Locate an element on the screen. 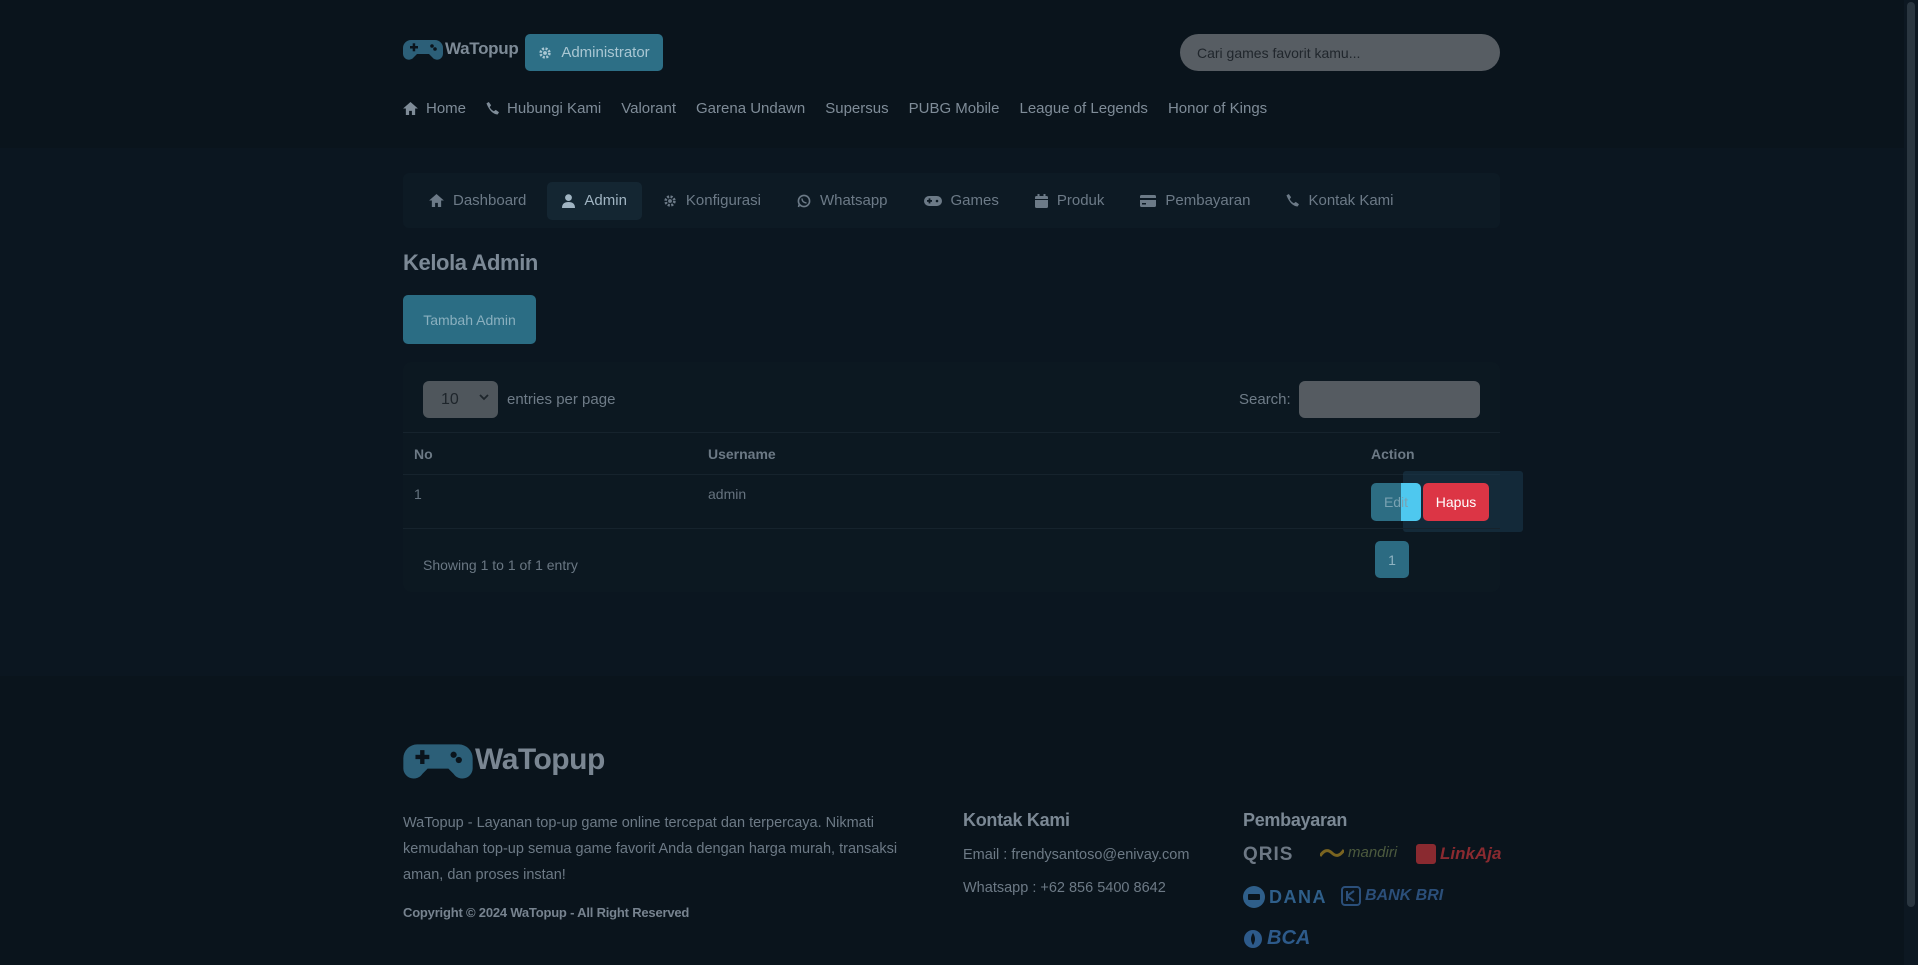 Image resolution: width=1918 pixels, height=965 pixels. payment-logo-dana: DANA is located at coordinates (1285, 897).